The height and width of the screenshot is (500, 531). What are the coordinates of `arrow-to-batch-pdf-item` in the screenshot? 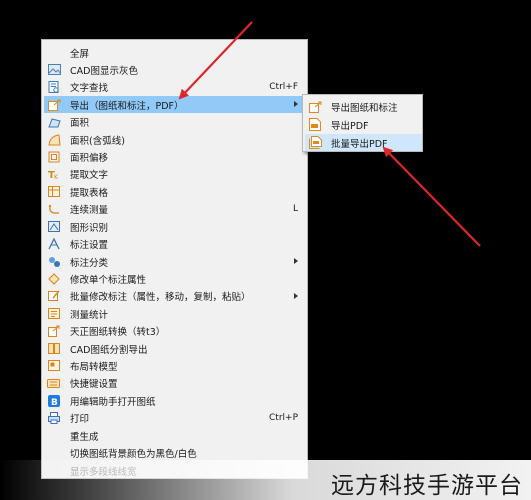 It's located at (431, 196).